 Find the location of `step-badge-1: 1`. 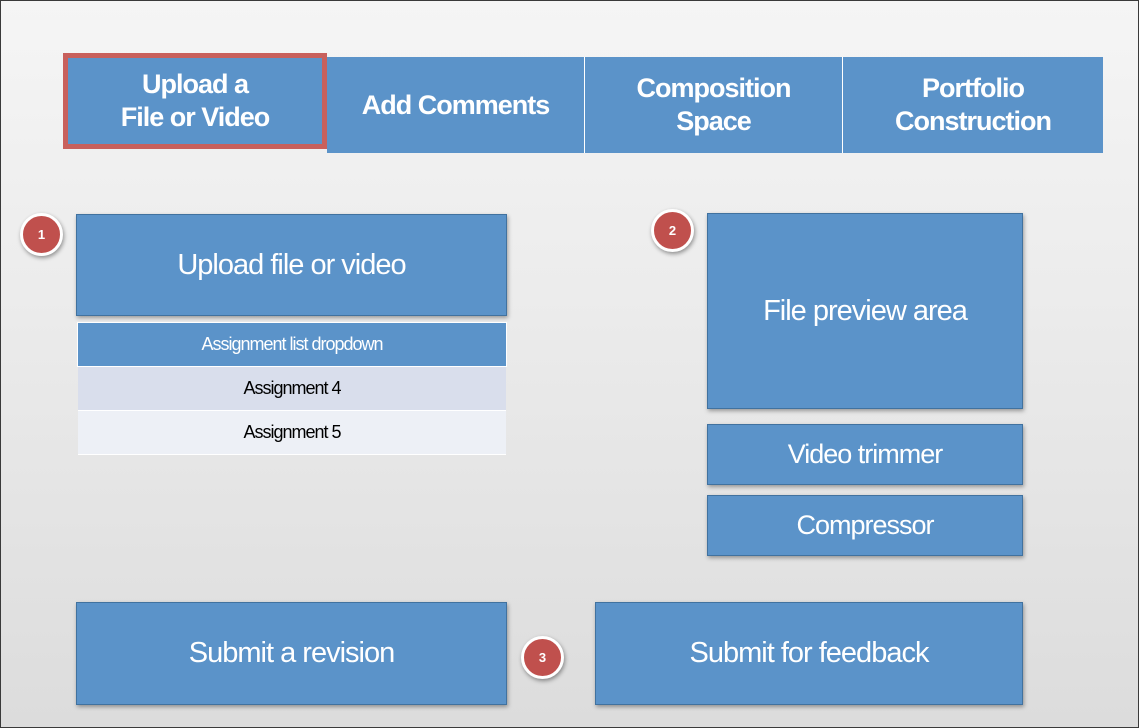

step-badge-1: 1 is located at coordinates (41, 234).